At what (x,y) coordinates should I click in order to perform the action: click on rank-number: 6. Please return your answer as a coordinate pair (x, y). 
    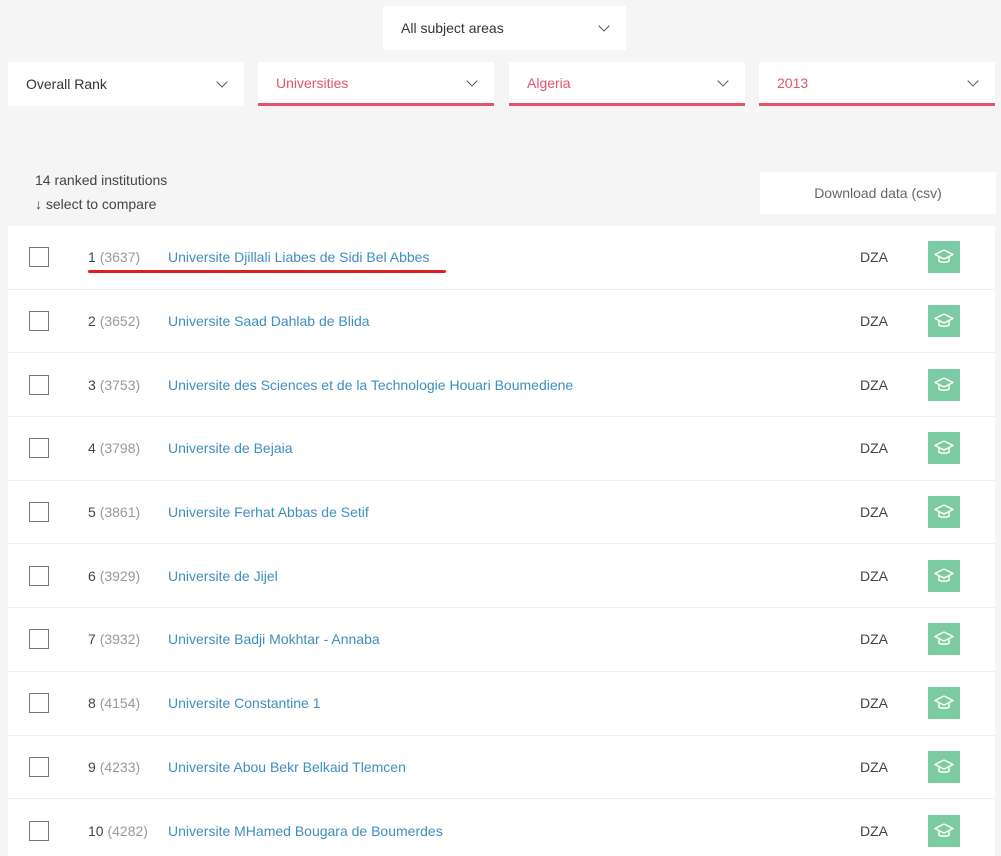
    Looking at the image, I should click on (92, 575).